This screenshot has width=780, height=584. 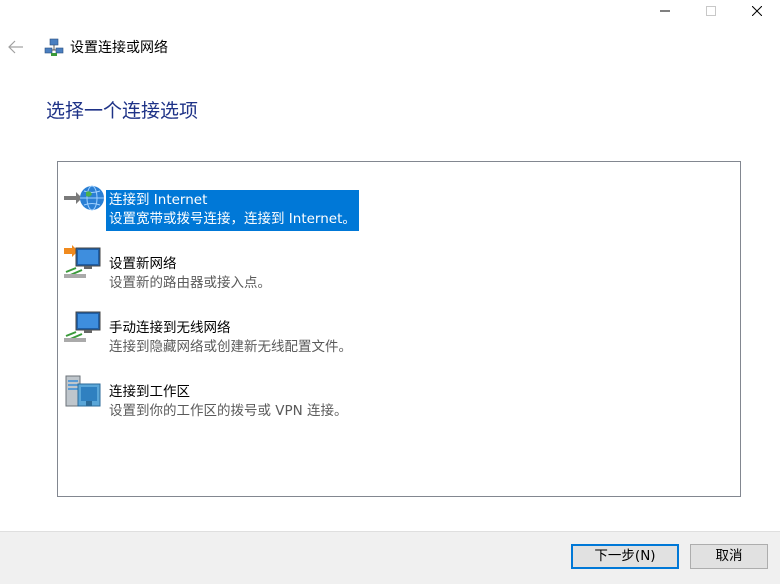 I want to click on back-button, so click(x=16, y=47).